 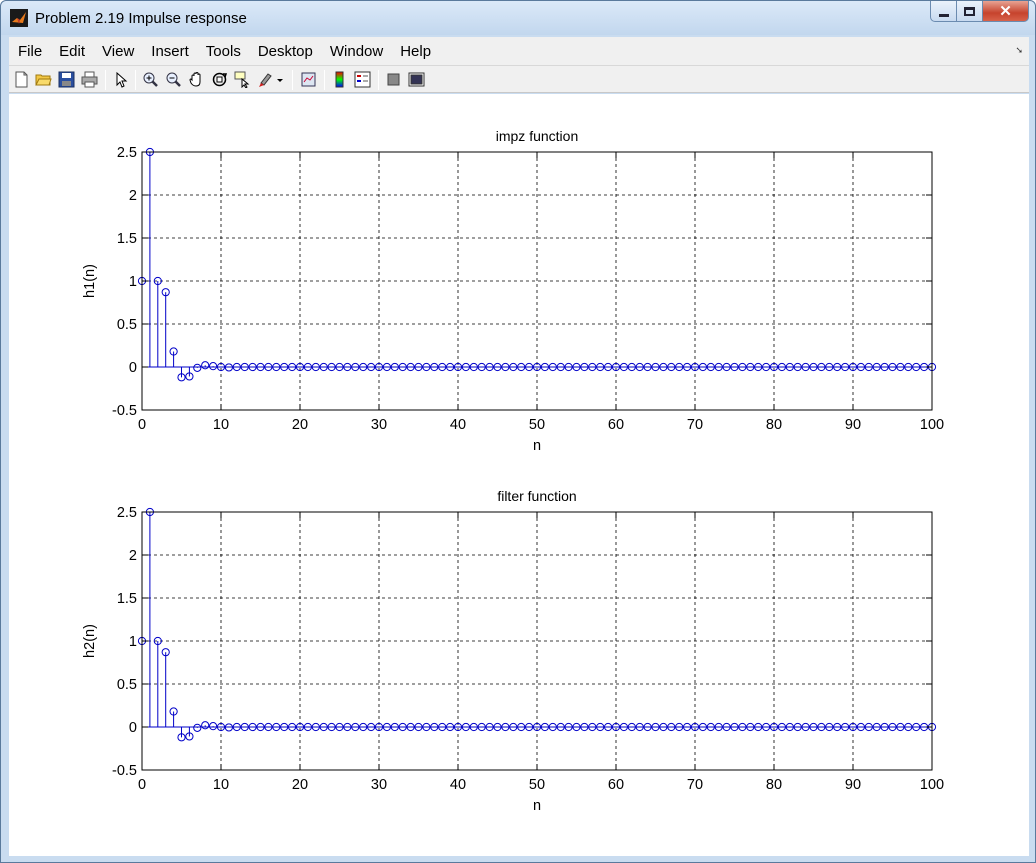 What do you see at coordinates (536, 496) in the screenshot?
I see `subplot-title: filter function` at bounding box center [536, 496].